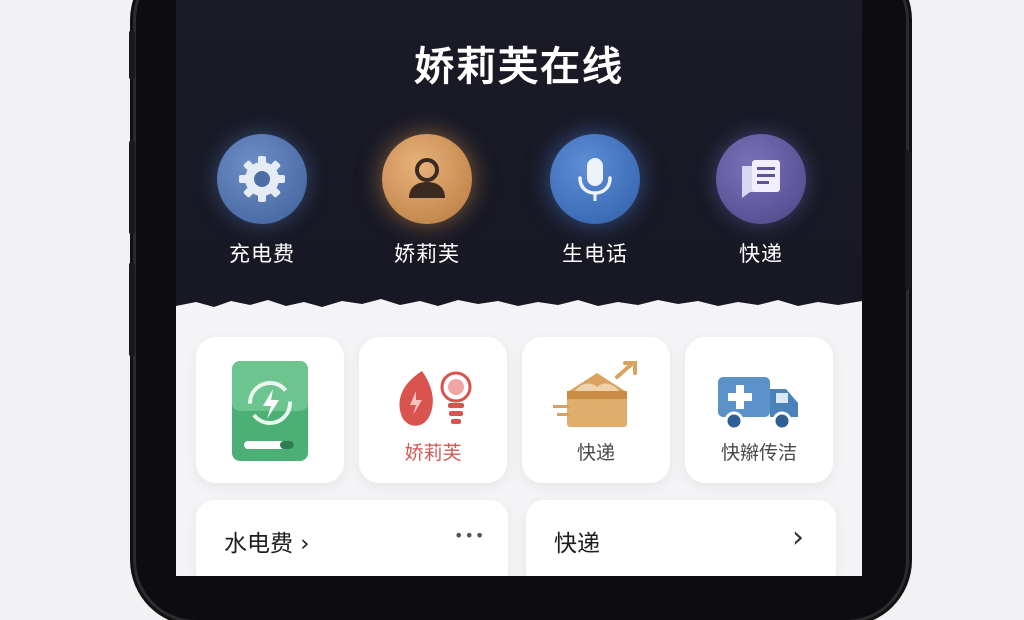 Image resolution: width=1024 pixels, height=620 pixels. Describe the element at coordinates (908, 220) in the screenshot. I see `phone-power-button` at that location.